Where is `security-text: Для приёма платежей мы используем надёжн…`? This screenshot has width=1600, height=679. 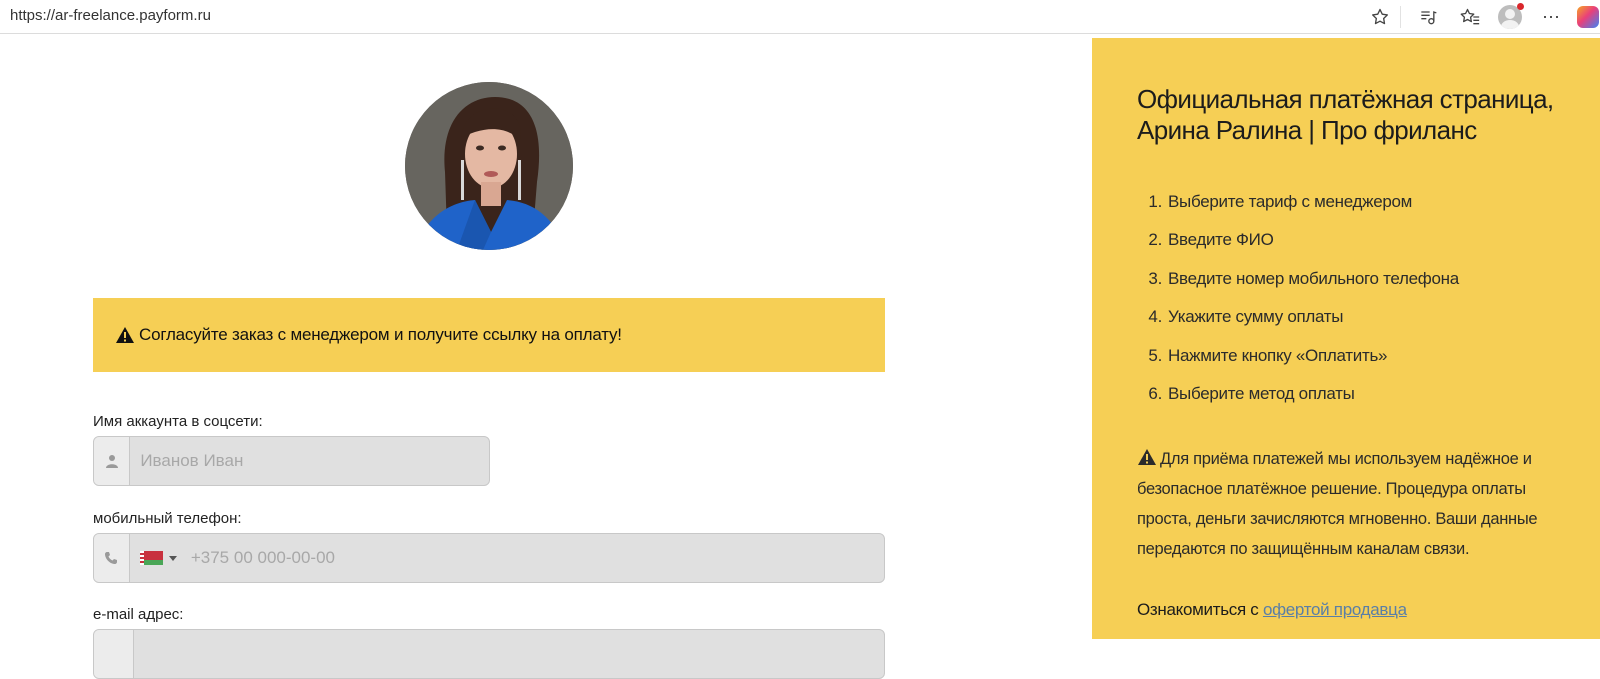 security-text: Для приёма платежей мы используем надёжн… is located at coordinates (1337, 504).